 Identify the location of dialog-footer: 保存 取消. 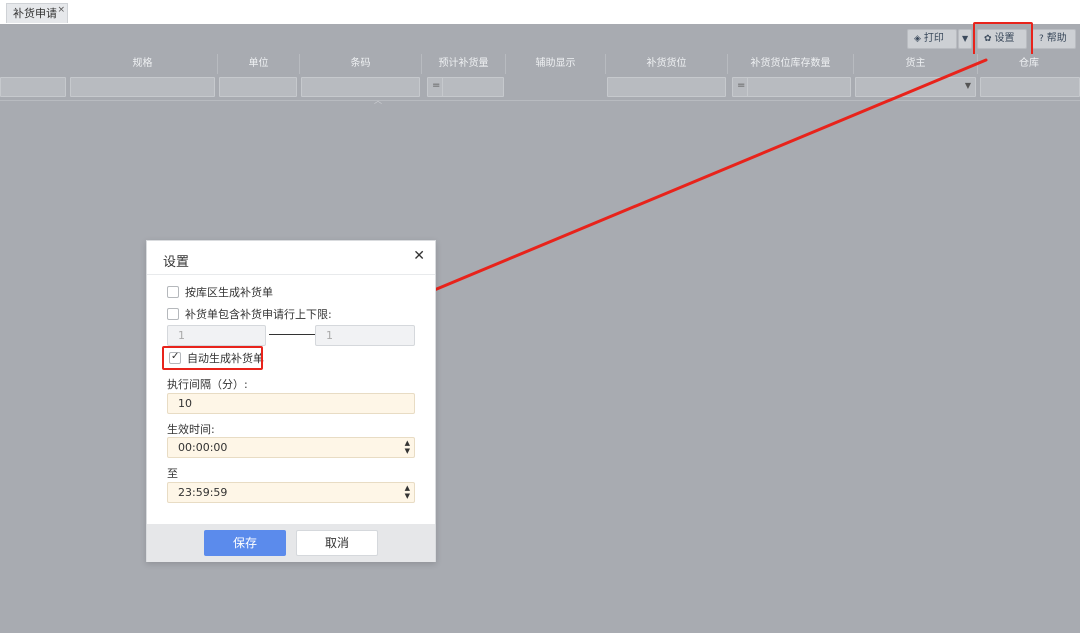
(291, 543).